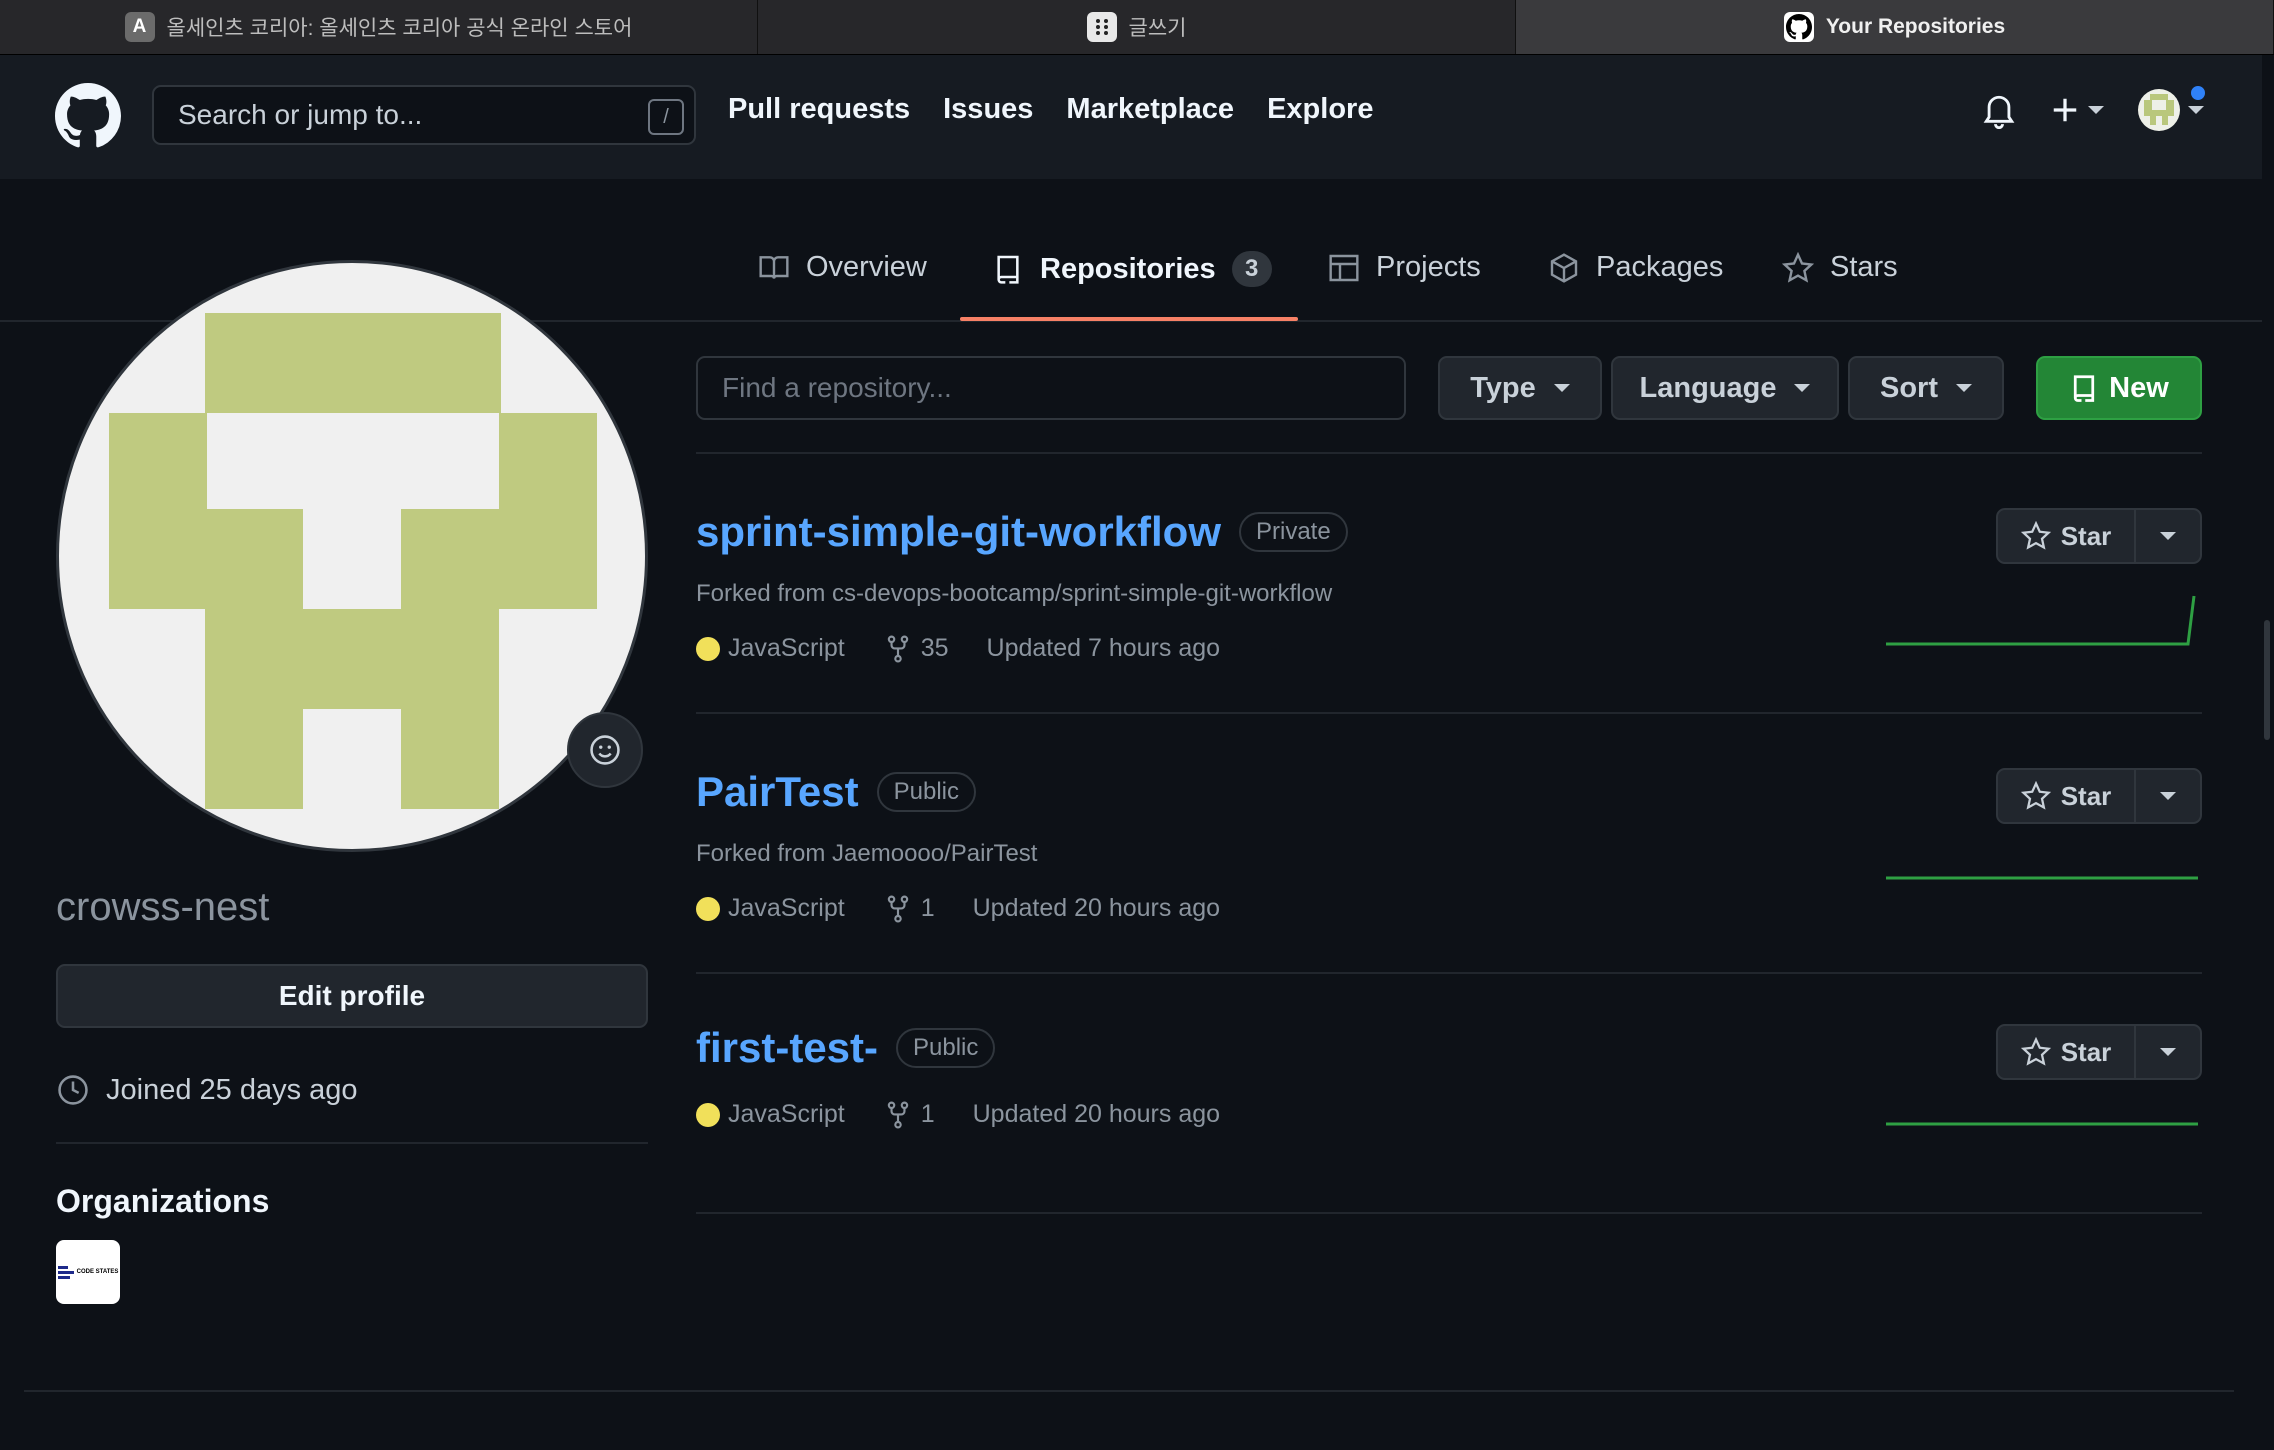  What do you see at coordinates (1909, 387) in the screenshot?
I see `sort-filter-label: Sort` at bounding box center [1909, 387].